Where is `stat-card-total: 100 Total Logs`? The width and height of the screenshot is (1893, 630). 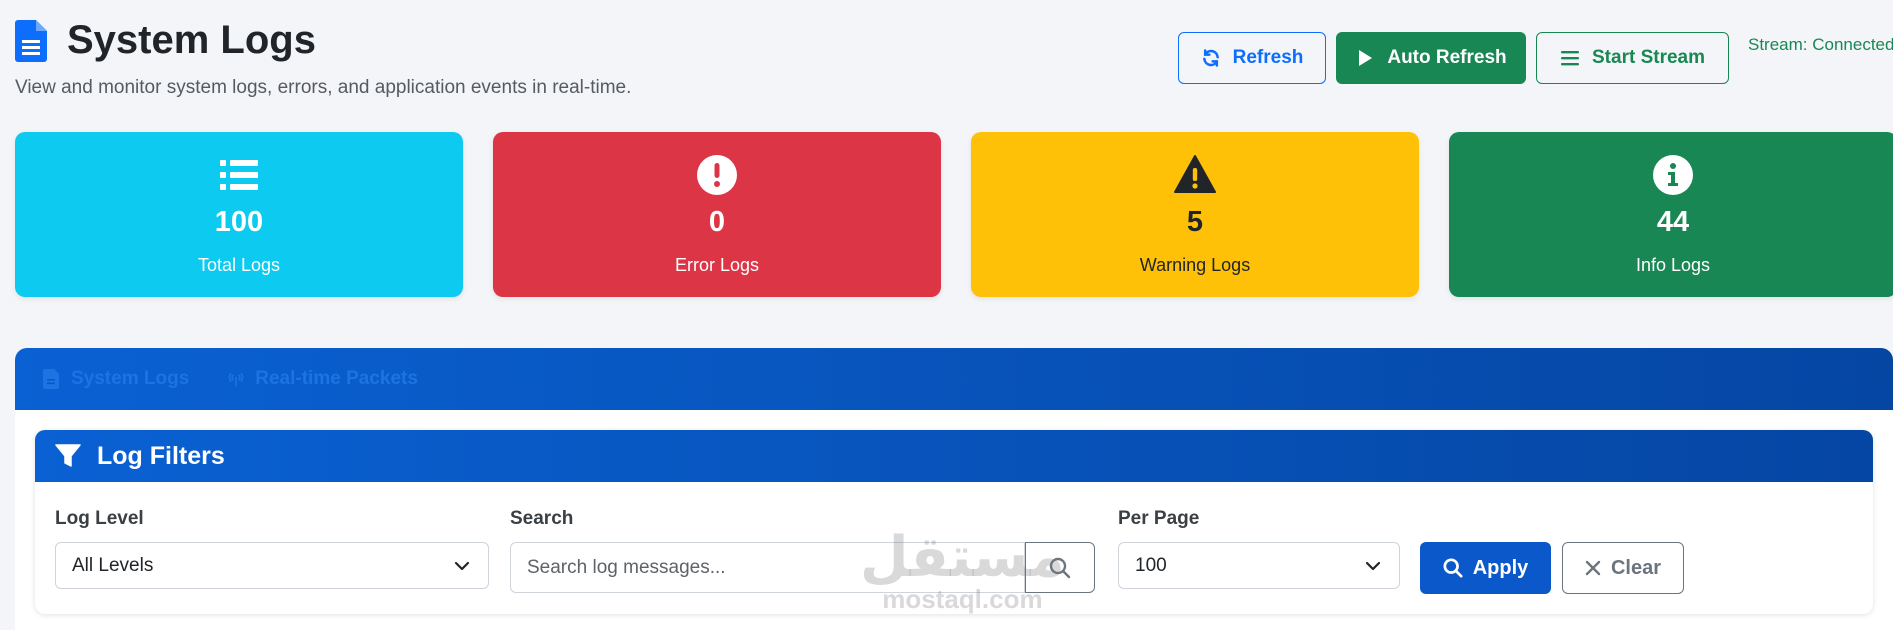 stat-card-total: 100 Total Logs is located at coordinates (239, 214).